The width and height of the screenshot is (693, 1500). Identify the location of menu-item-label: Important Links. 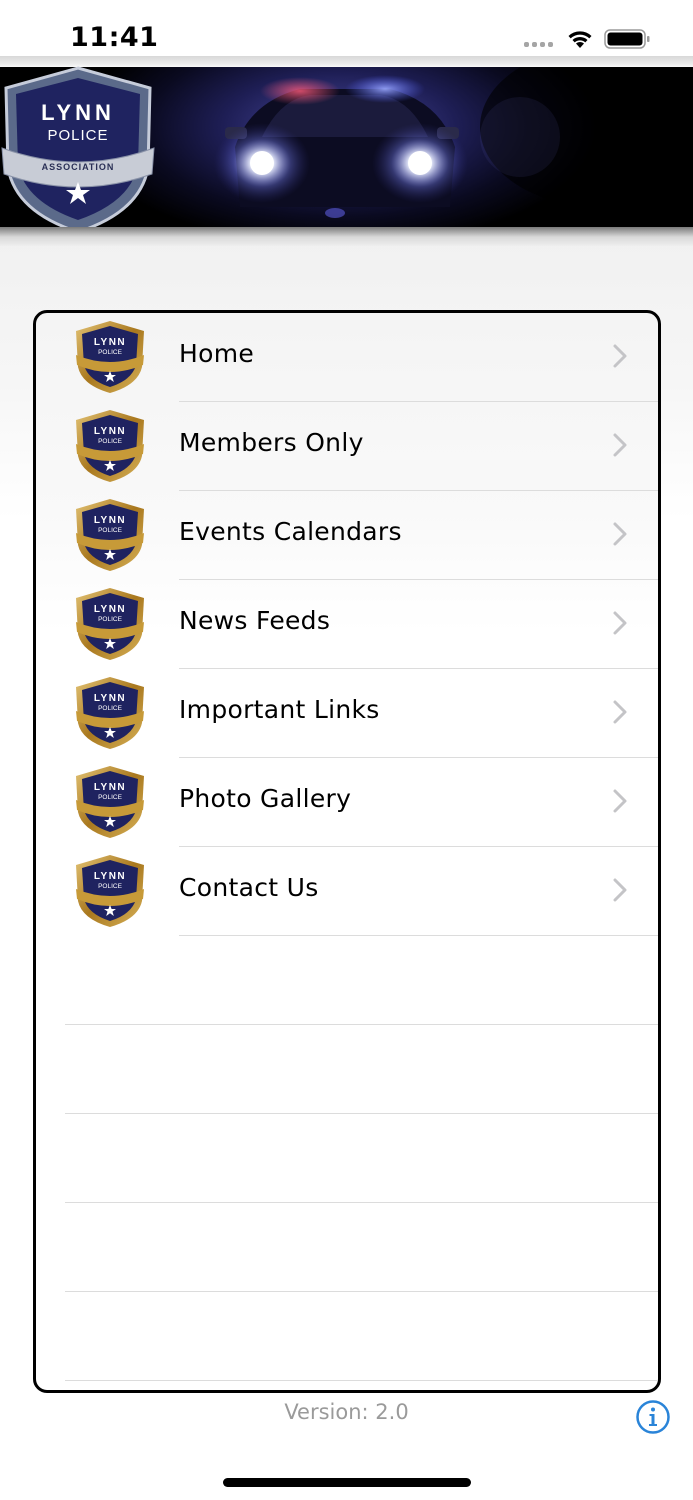
(279, 709).